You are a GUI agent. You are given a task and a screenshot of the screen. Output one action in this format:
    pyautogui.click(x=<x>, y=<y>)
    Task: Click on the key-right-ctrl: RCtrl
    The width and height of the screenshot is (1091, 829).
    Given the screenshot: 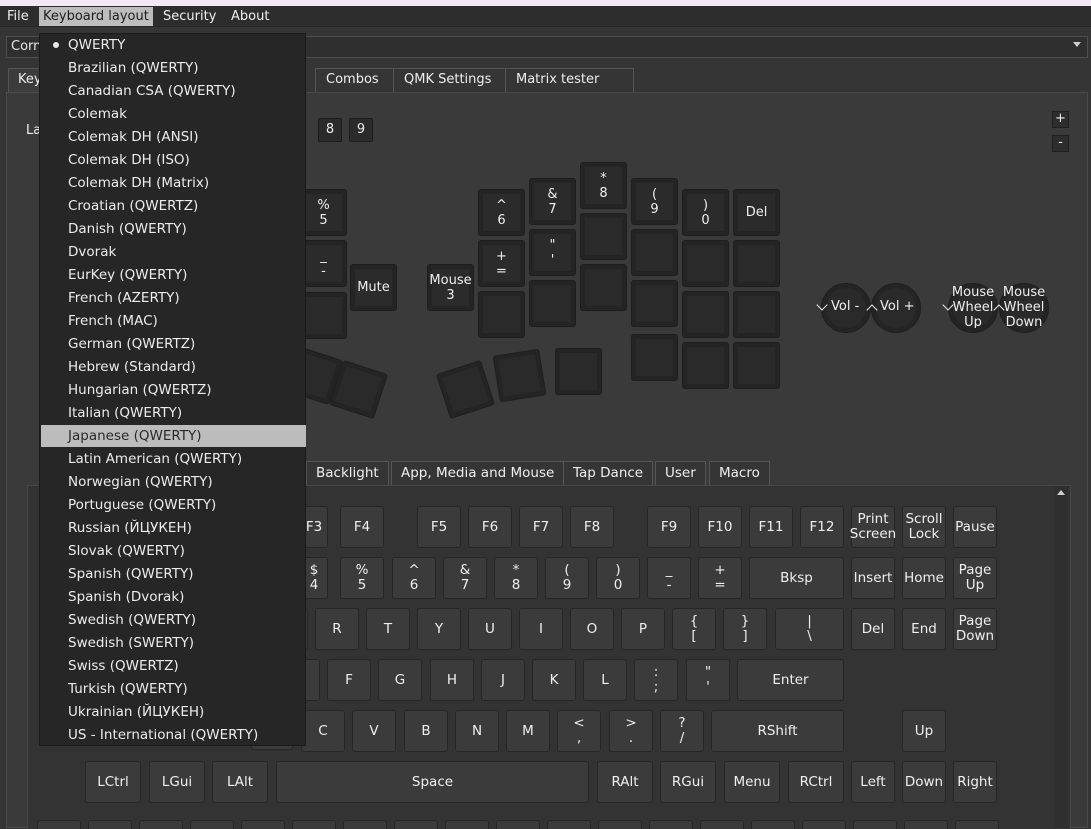 What is the action you would take?
    pyautogui.click(x=816, y=782)
    